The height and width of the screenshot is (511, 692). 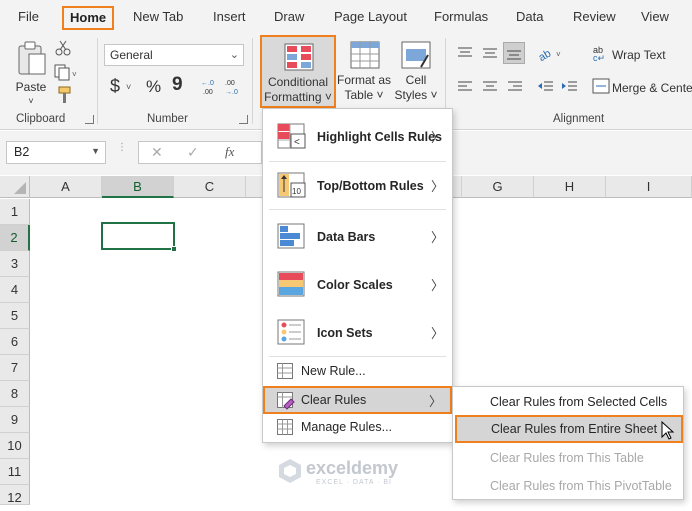 What do you see at coordinates (364, 95) in the screenshot?
I see `format-as-table-label-2: Table ˅` at bounding box center [364, 95].